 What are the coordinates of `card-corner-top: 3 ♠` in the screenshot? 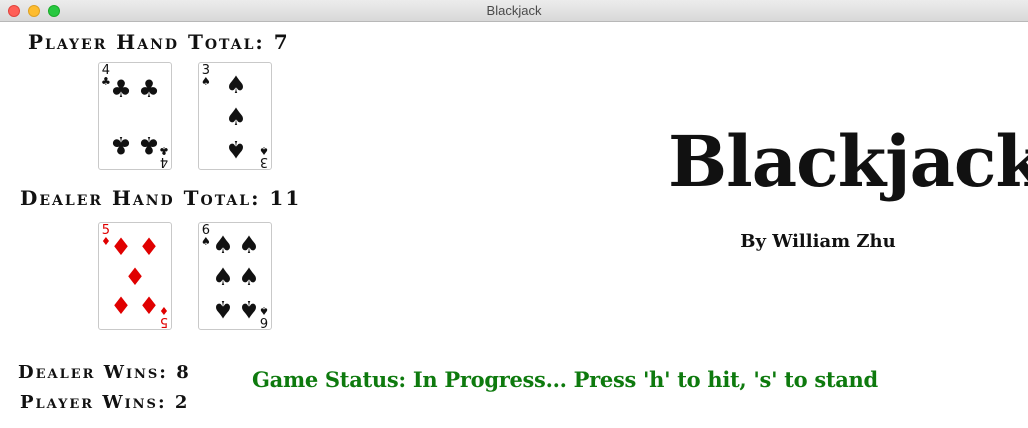 It's located at (206, 75).